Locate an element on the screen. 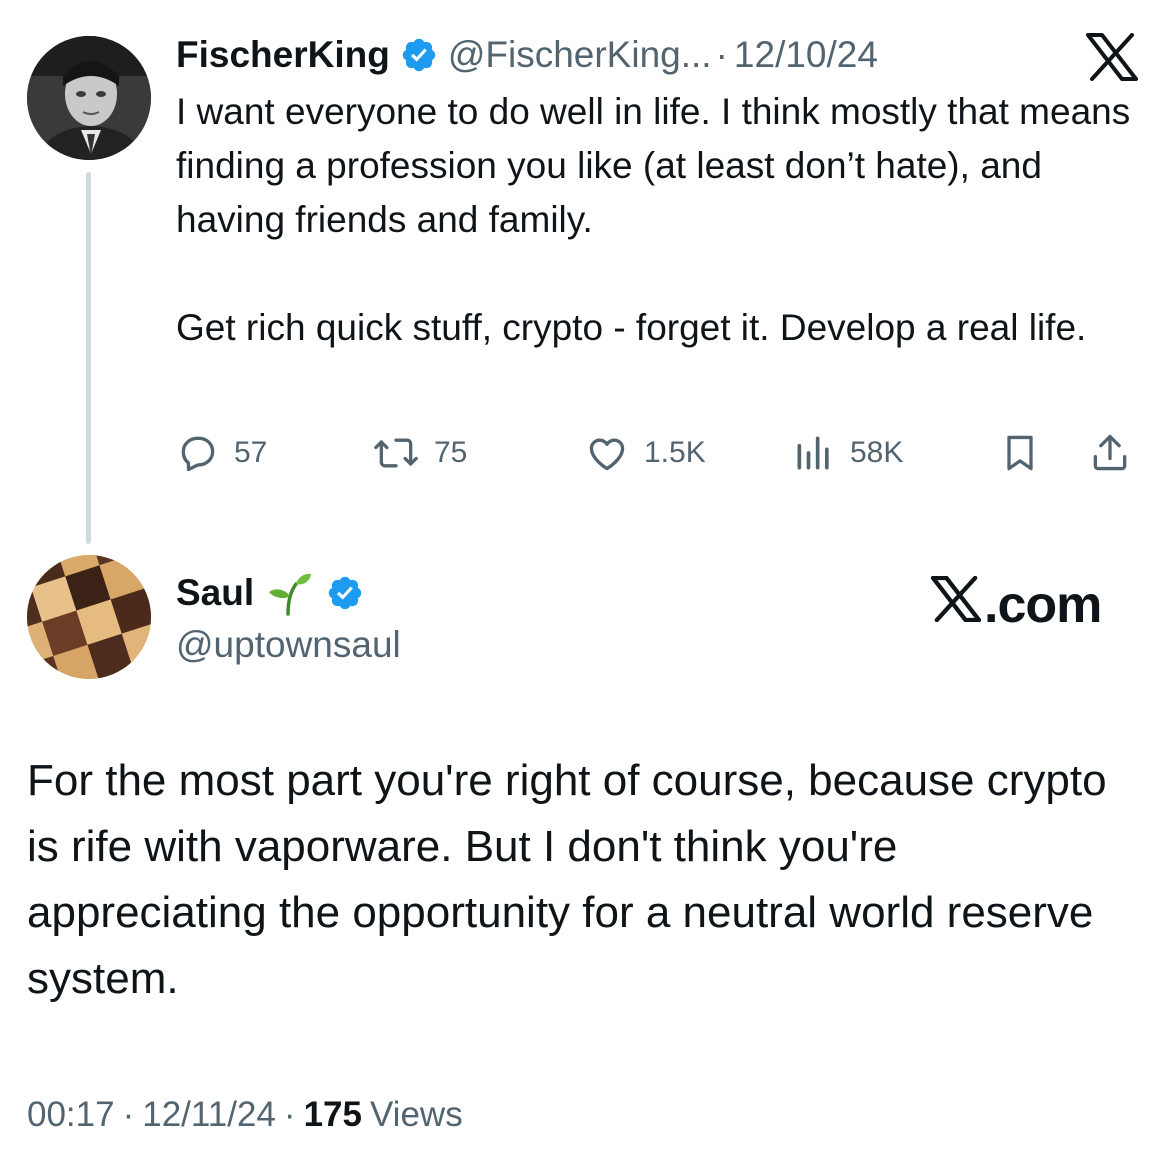  tweet-action-bar: 57 75 1.5K 58K is located at coordinates (658, 453).